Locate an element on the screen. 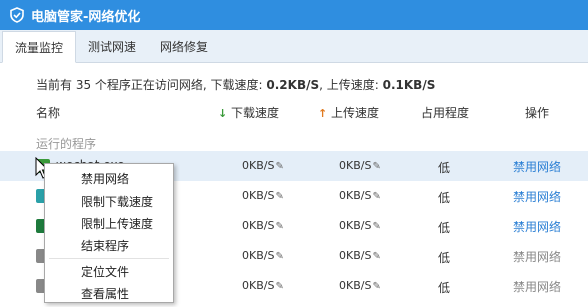 This screenshot has width=588, height=307. tab-network-repair: 网络修复 is located at coordinates (184, 46).